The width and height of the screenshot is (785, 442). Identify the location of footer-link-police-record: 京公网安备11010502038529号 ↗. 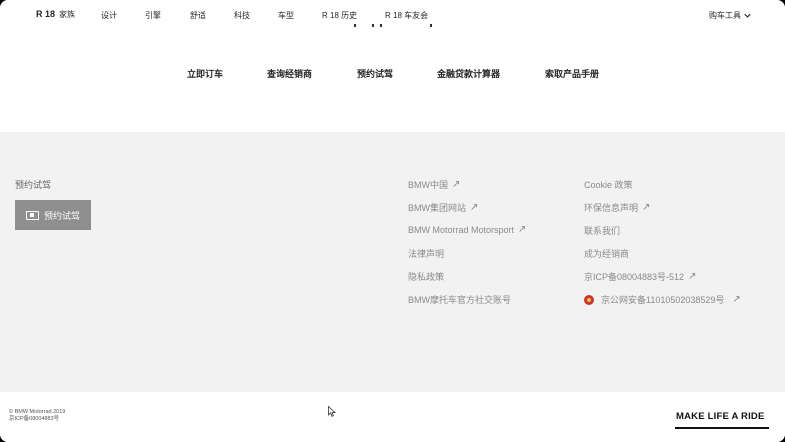
(662, 299).